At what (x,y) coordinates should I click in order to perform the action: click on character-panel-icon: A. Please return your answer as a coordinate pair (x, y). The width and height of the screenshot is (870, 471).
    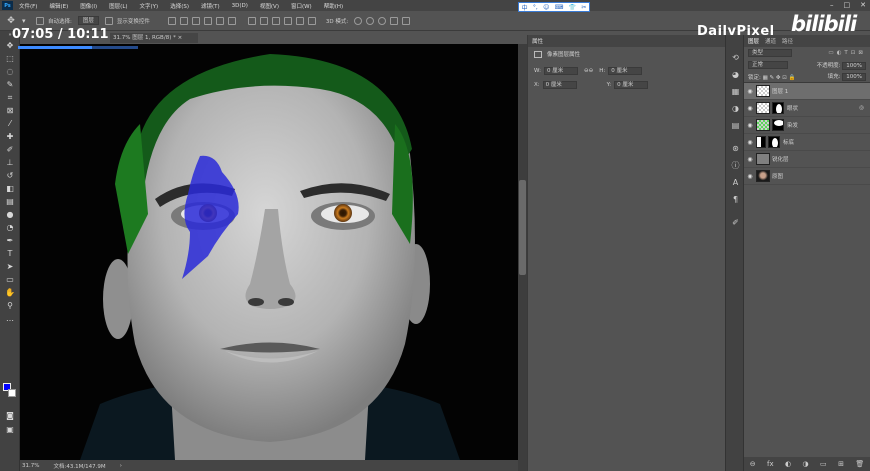
    Looking at the image, I should click on (735, 182).